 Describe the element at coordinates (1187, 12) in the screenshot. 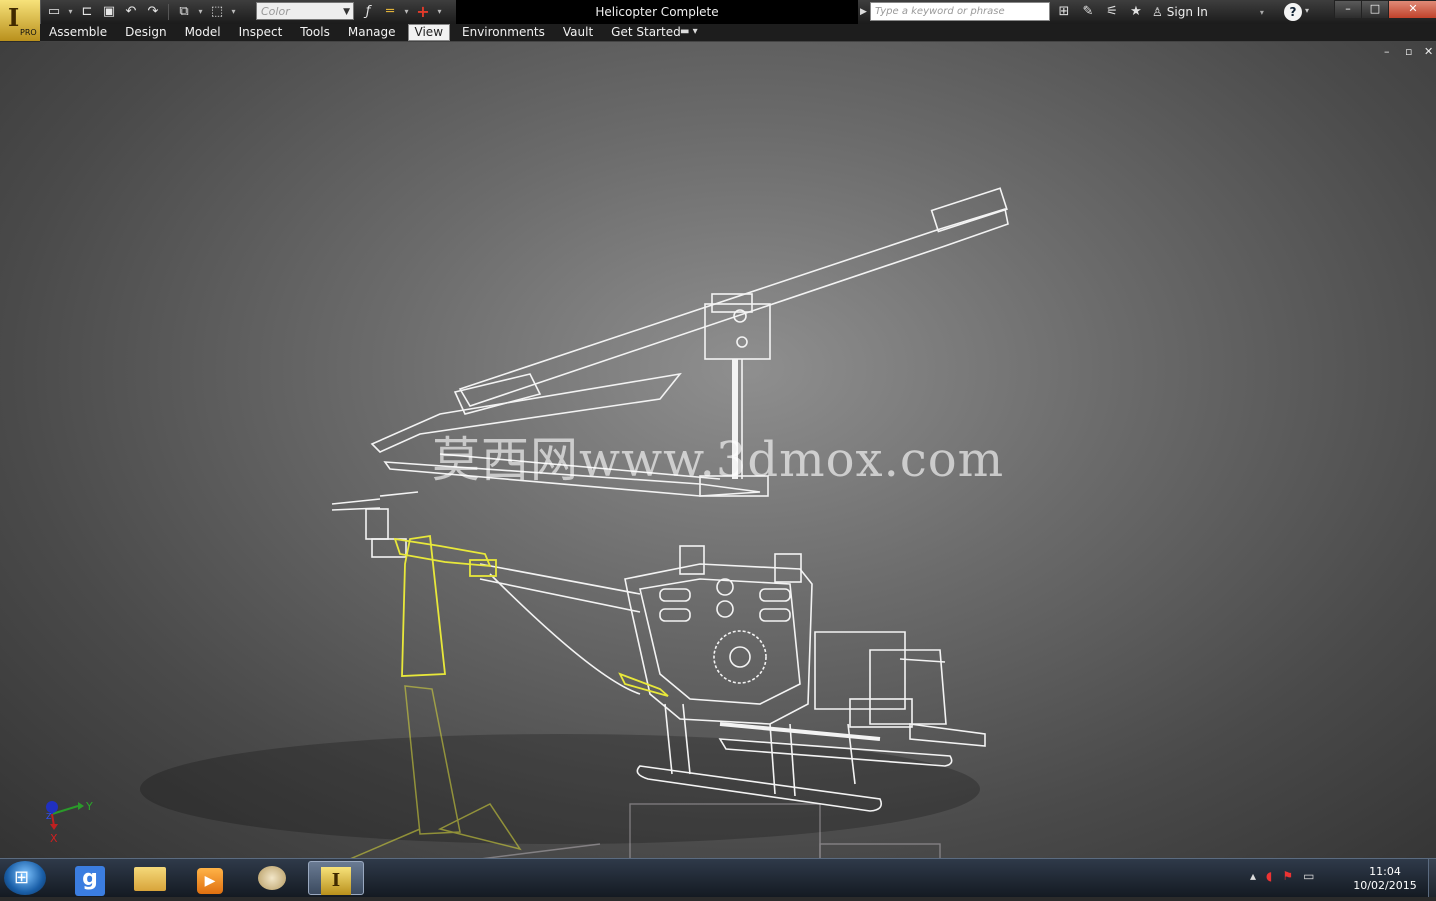

I see `sign-in-label: Sign In` at that location.